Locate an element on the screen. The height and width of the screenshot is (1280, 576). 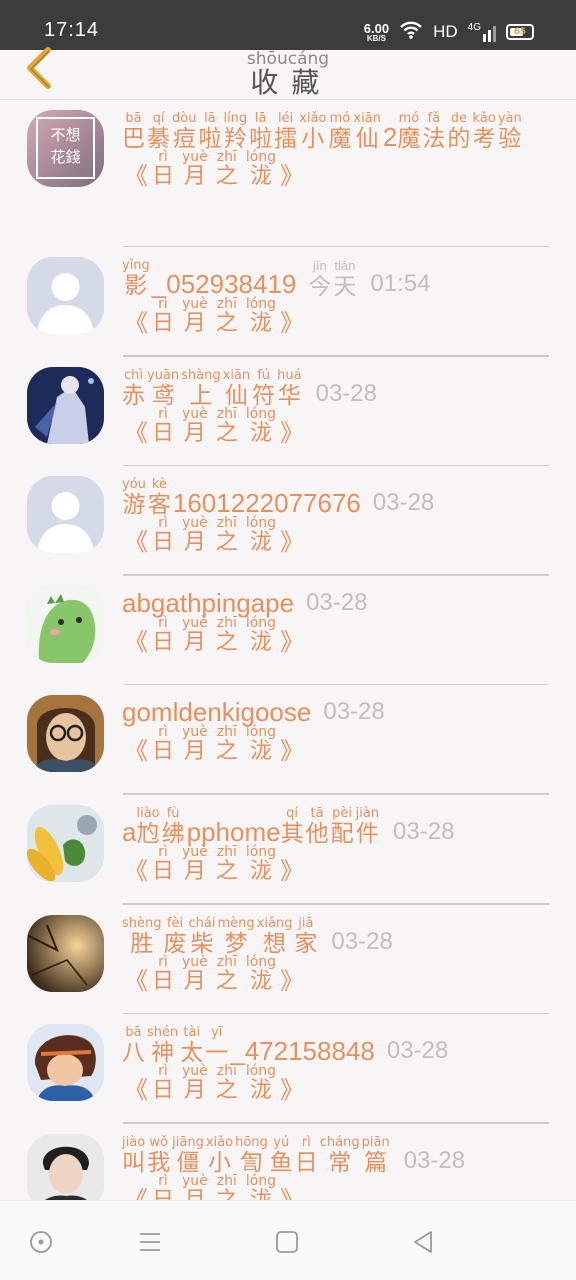
system-nav-bar is located at coordinates (288, 1240).